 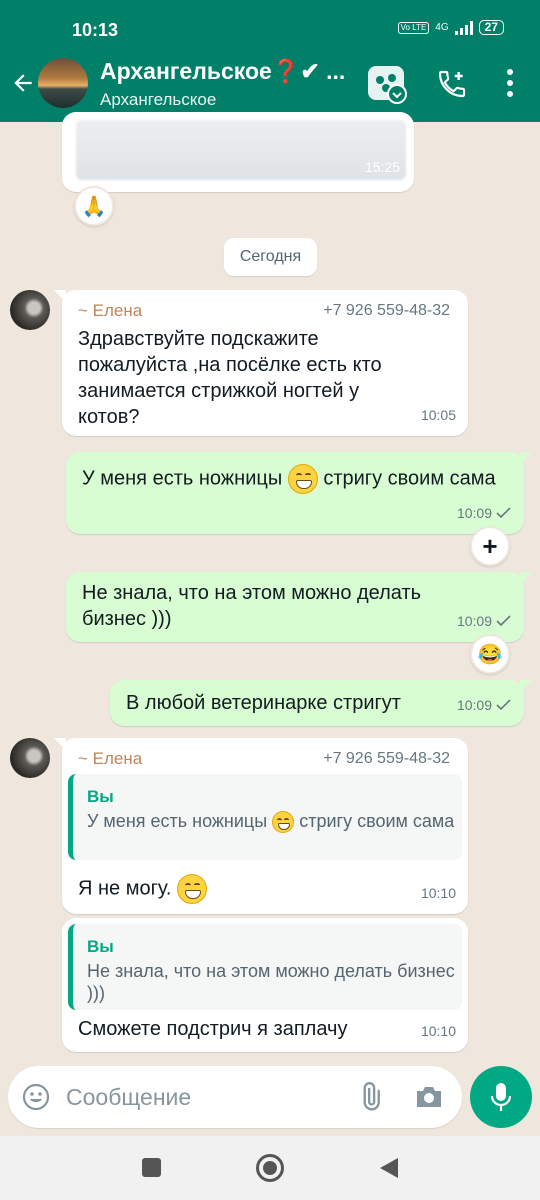 I want to click on system-navigation-bar, so click(x=270, y=1168).